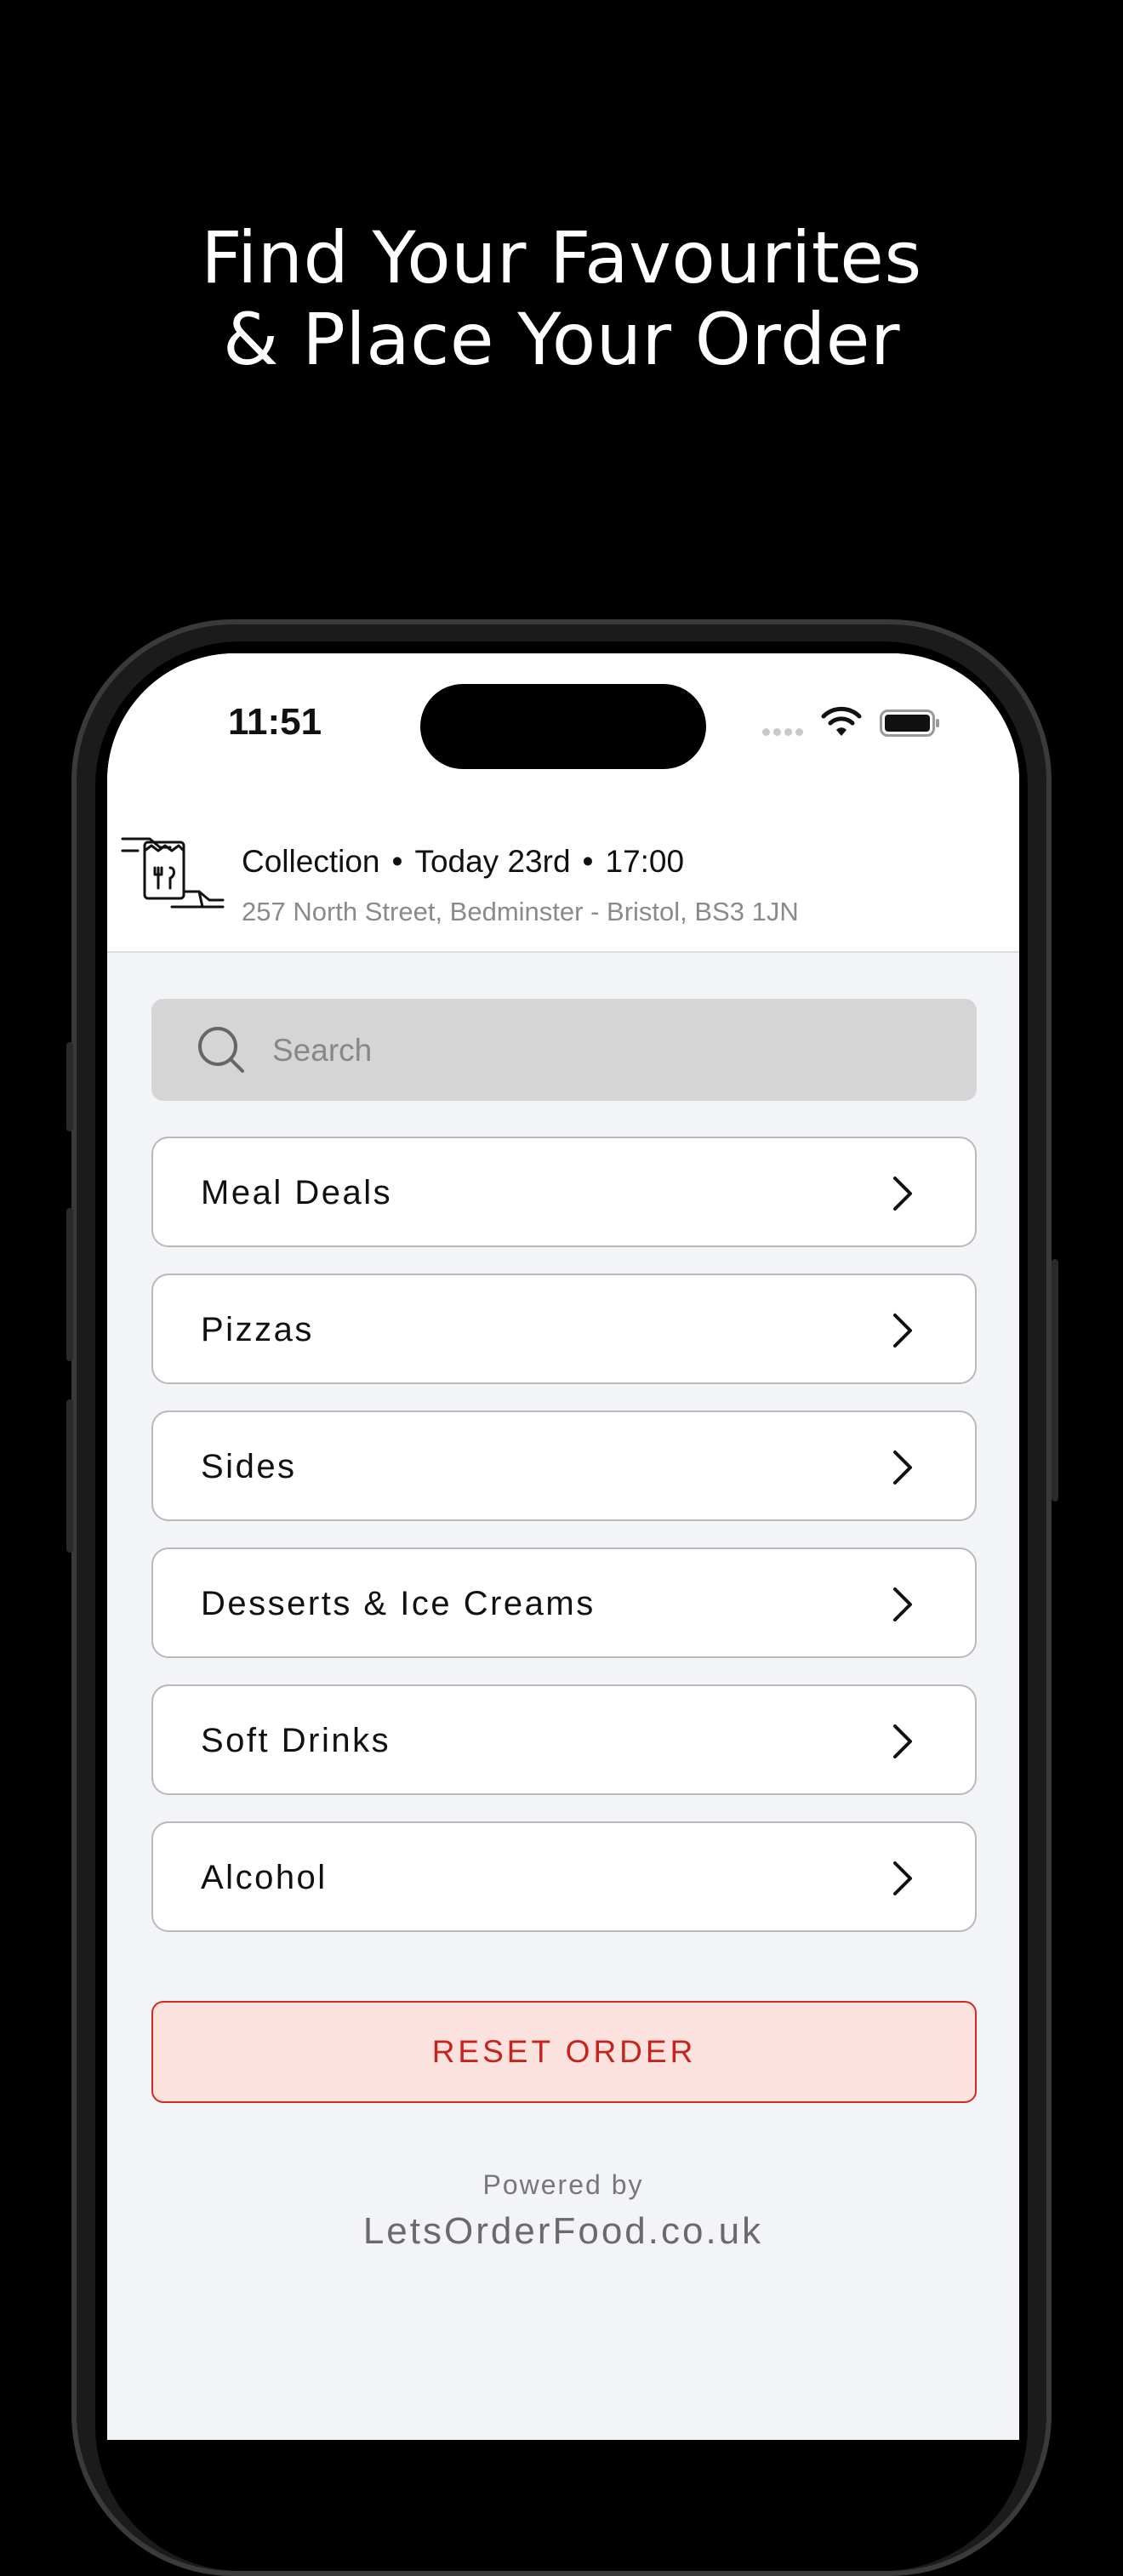  What do you see at coordinates (784, 731) in the screenshot?
I see `signal-dots-icon` at bounding box center [784, 731].